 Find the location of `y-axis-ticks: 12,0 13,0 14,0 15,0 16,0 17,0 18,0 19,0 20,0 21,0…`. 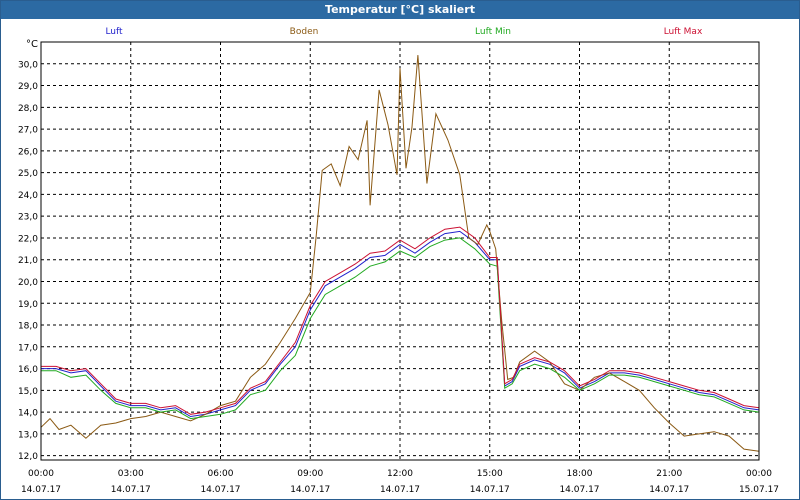

y-axis-ticks: 12,0 13,0 14,0 15,0 16,0 17,0 18,0 19,0 20,0 21,0… is located at coordinates (28, 261).